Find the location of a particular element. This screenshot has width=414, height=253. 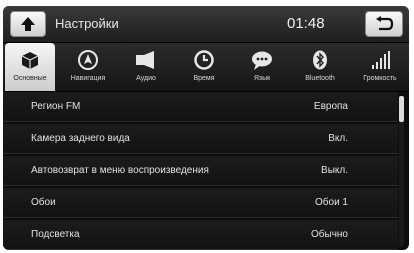

setting-row-fm-region: Регион FM Европа is located at coordinates (200, 107).